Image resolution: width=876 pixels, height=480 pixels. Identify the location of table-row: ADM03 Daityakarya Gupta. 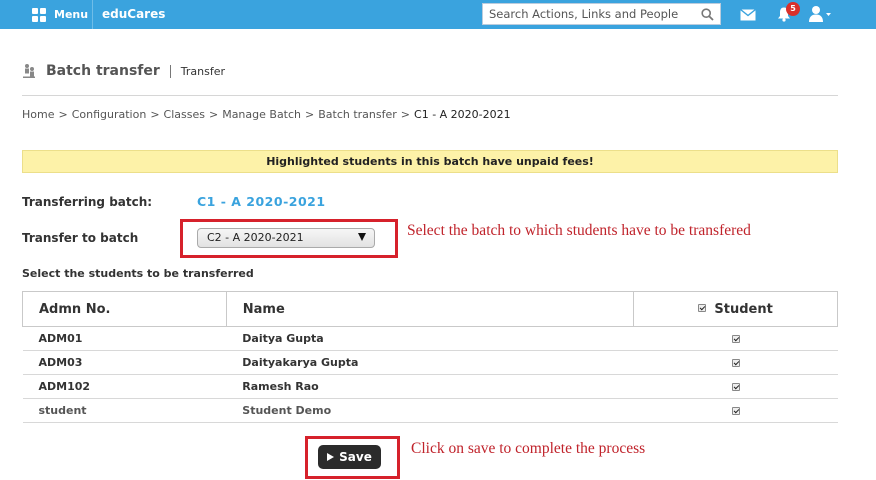
(430, 362).